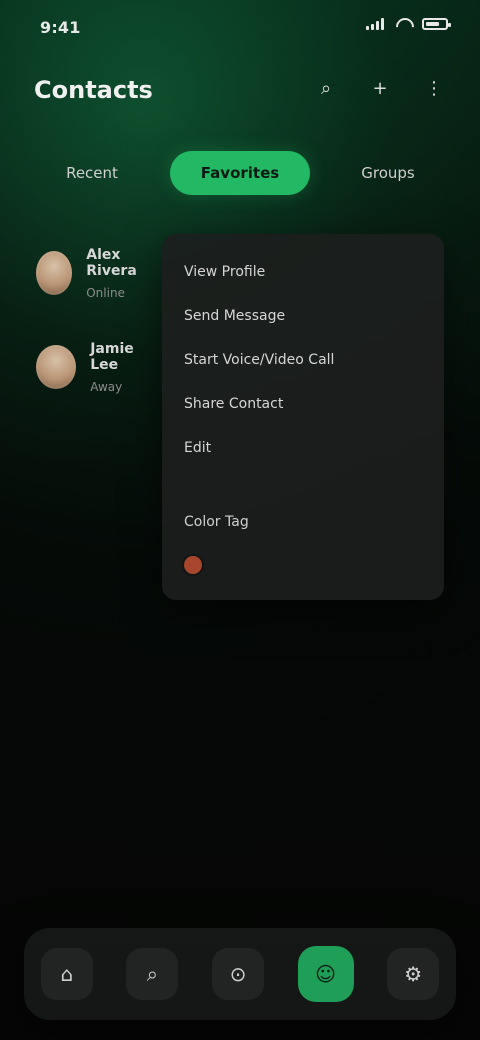 The height and width of the screenshot is (1040, 480). What do you see at coordinates (112, 356) in the screenshot?
I see `list-item-name: Jamie Lee` at bounding box center [112, 356].